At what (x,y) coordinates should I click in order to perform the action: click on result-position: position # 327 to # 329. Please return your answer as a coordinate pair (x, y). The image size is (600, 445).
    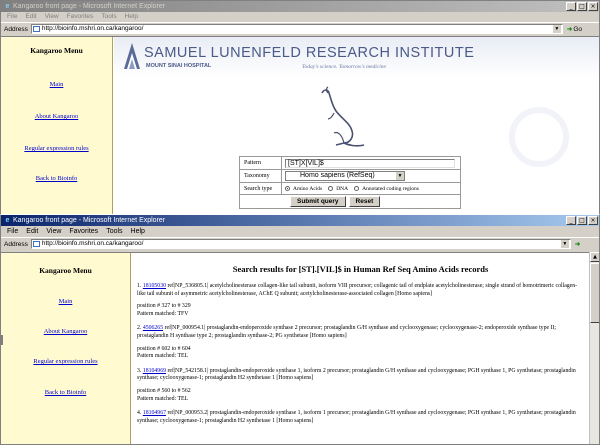
    Looking at the image, I should click on (164, 306).